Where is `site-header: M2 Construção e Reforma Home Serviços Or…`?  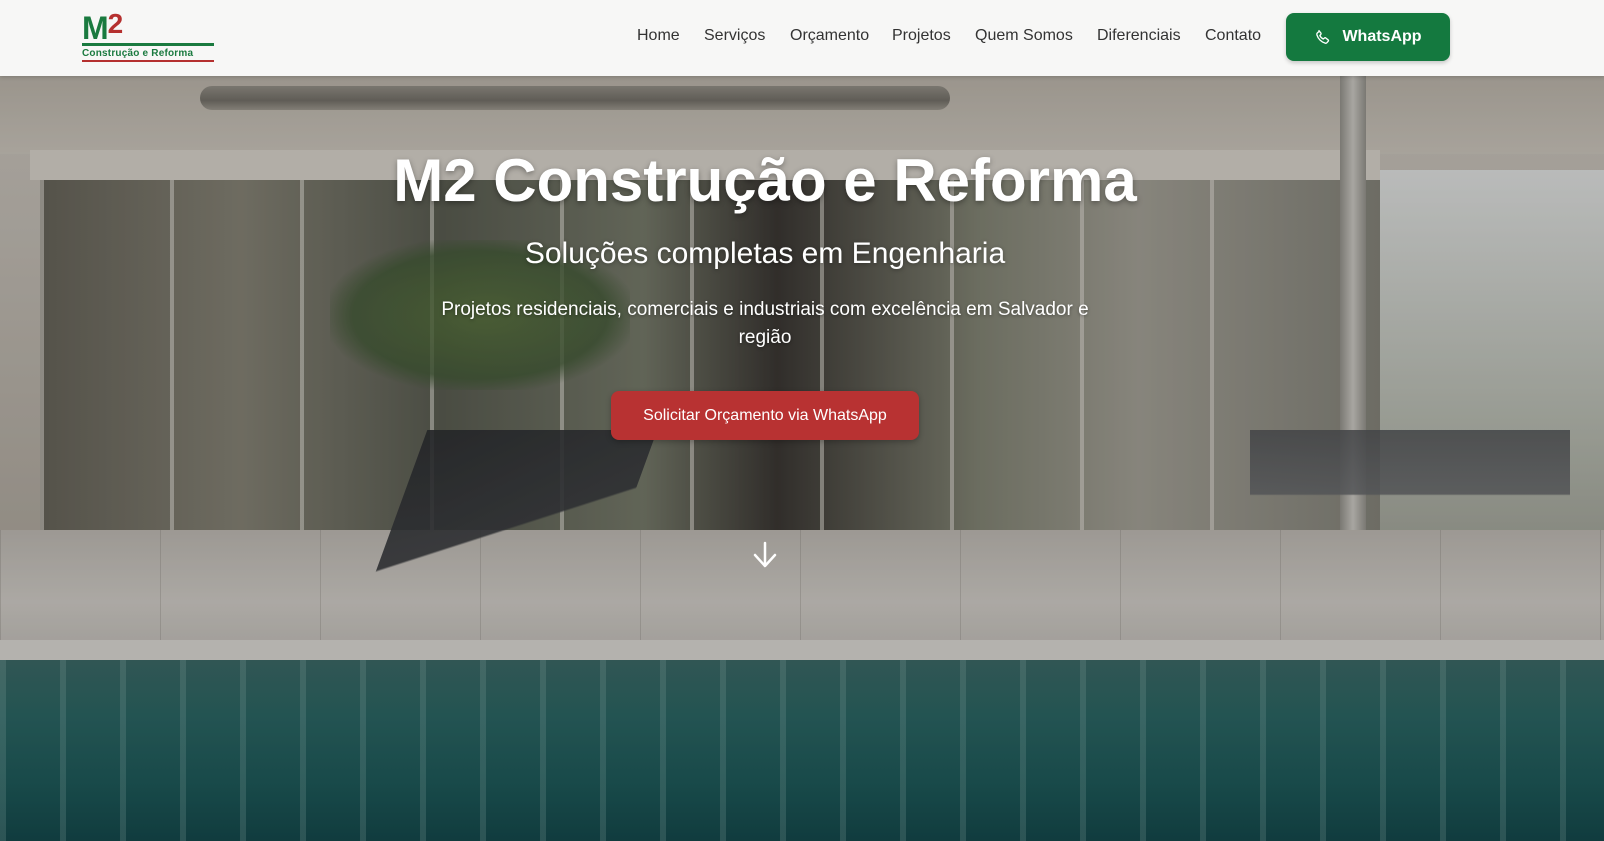
site-header: M2 Construção e Reforma Home Serviços Or… is located at coordinates (802, 38).